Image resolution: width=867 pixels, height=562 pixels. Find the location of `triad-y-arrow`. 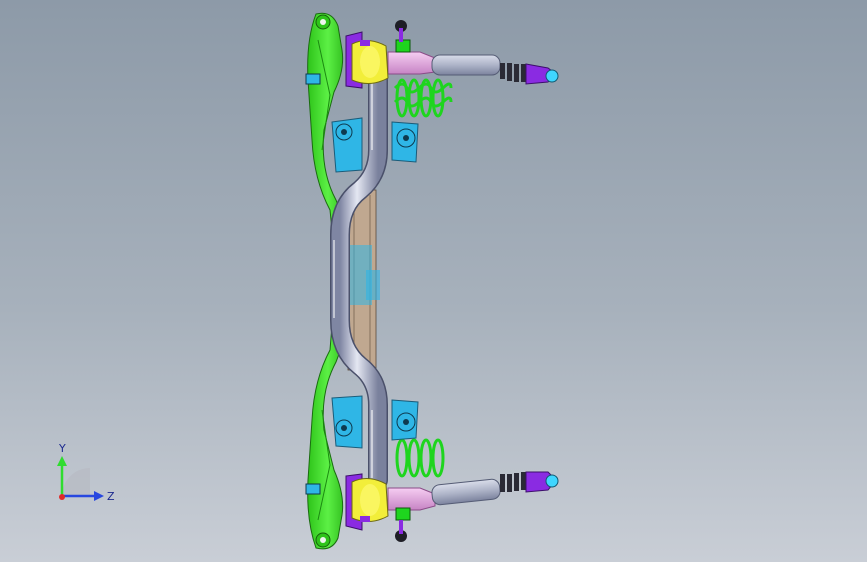

triad-y-arrow is located at coordinates (62, 461).